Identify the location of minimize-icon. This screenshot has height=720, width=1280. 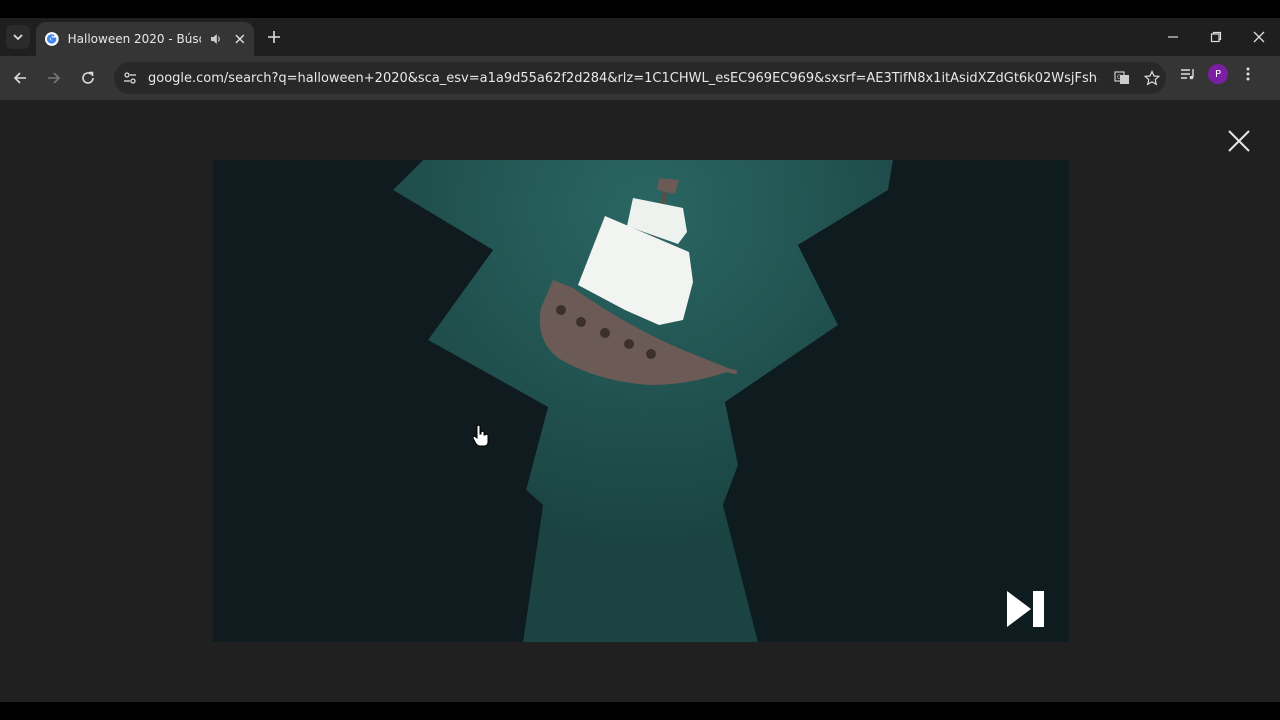
(1172, 37).